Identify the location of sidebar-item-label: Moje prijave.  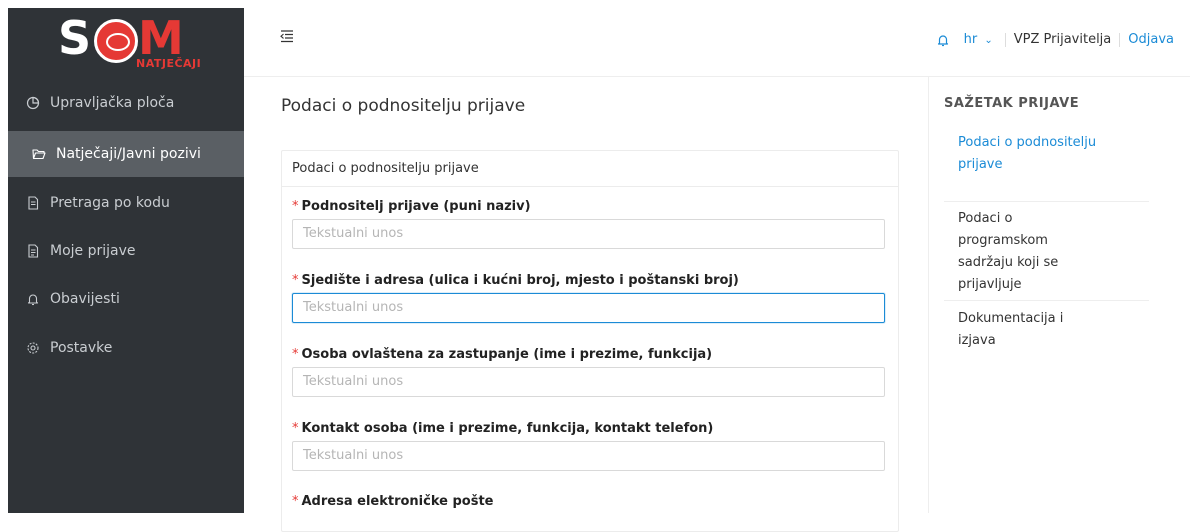
(93, 251).